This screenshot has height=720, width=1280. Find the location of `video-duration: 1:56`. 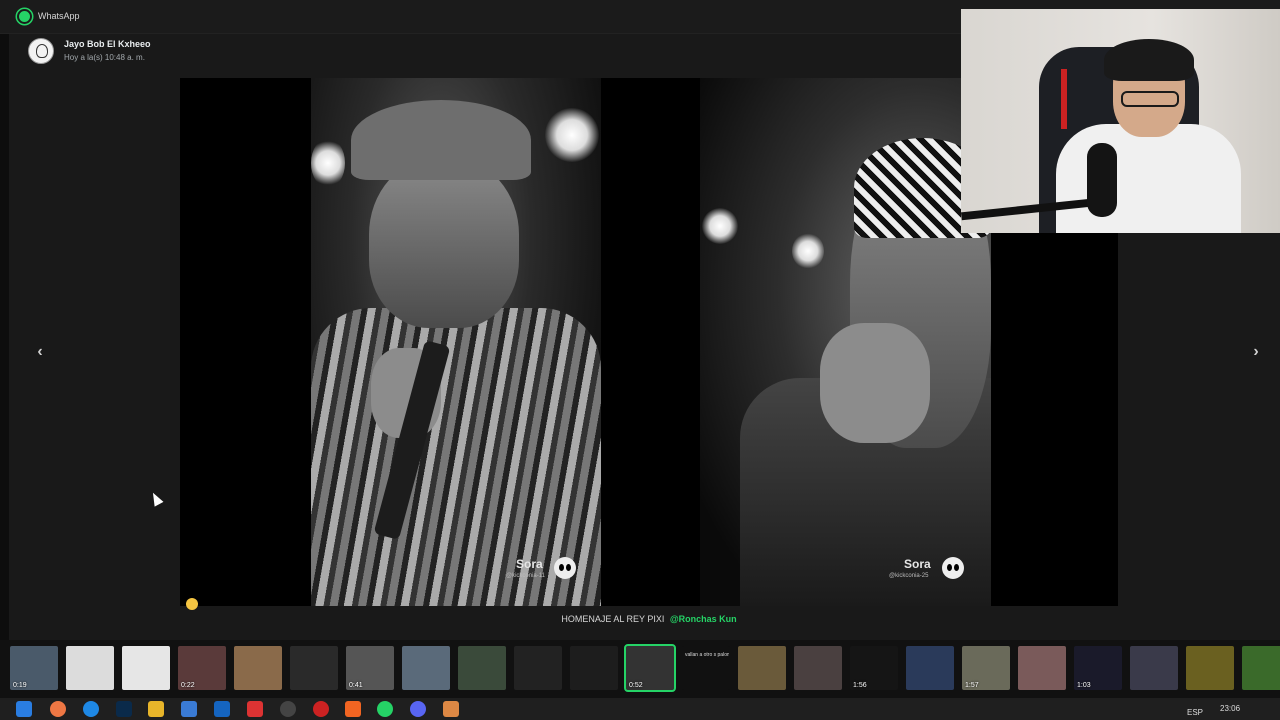

video-duration: 1:56 is located at coordinates (860, 685).